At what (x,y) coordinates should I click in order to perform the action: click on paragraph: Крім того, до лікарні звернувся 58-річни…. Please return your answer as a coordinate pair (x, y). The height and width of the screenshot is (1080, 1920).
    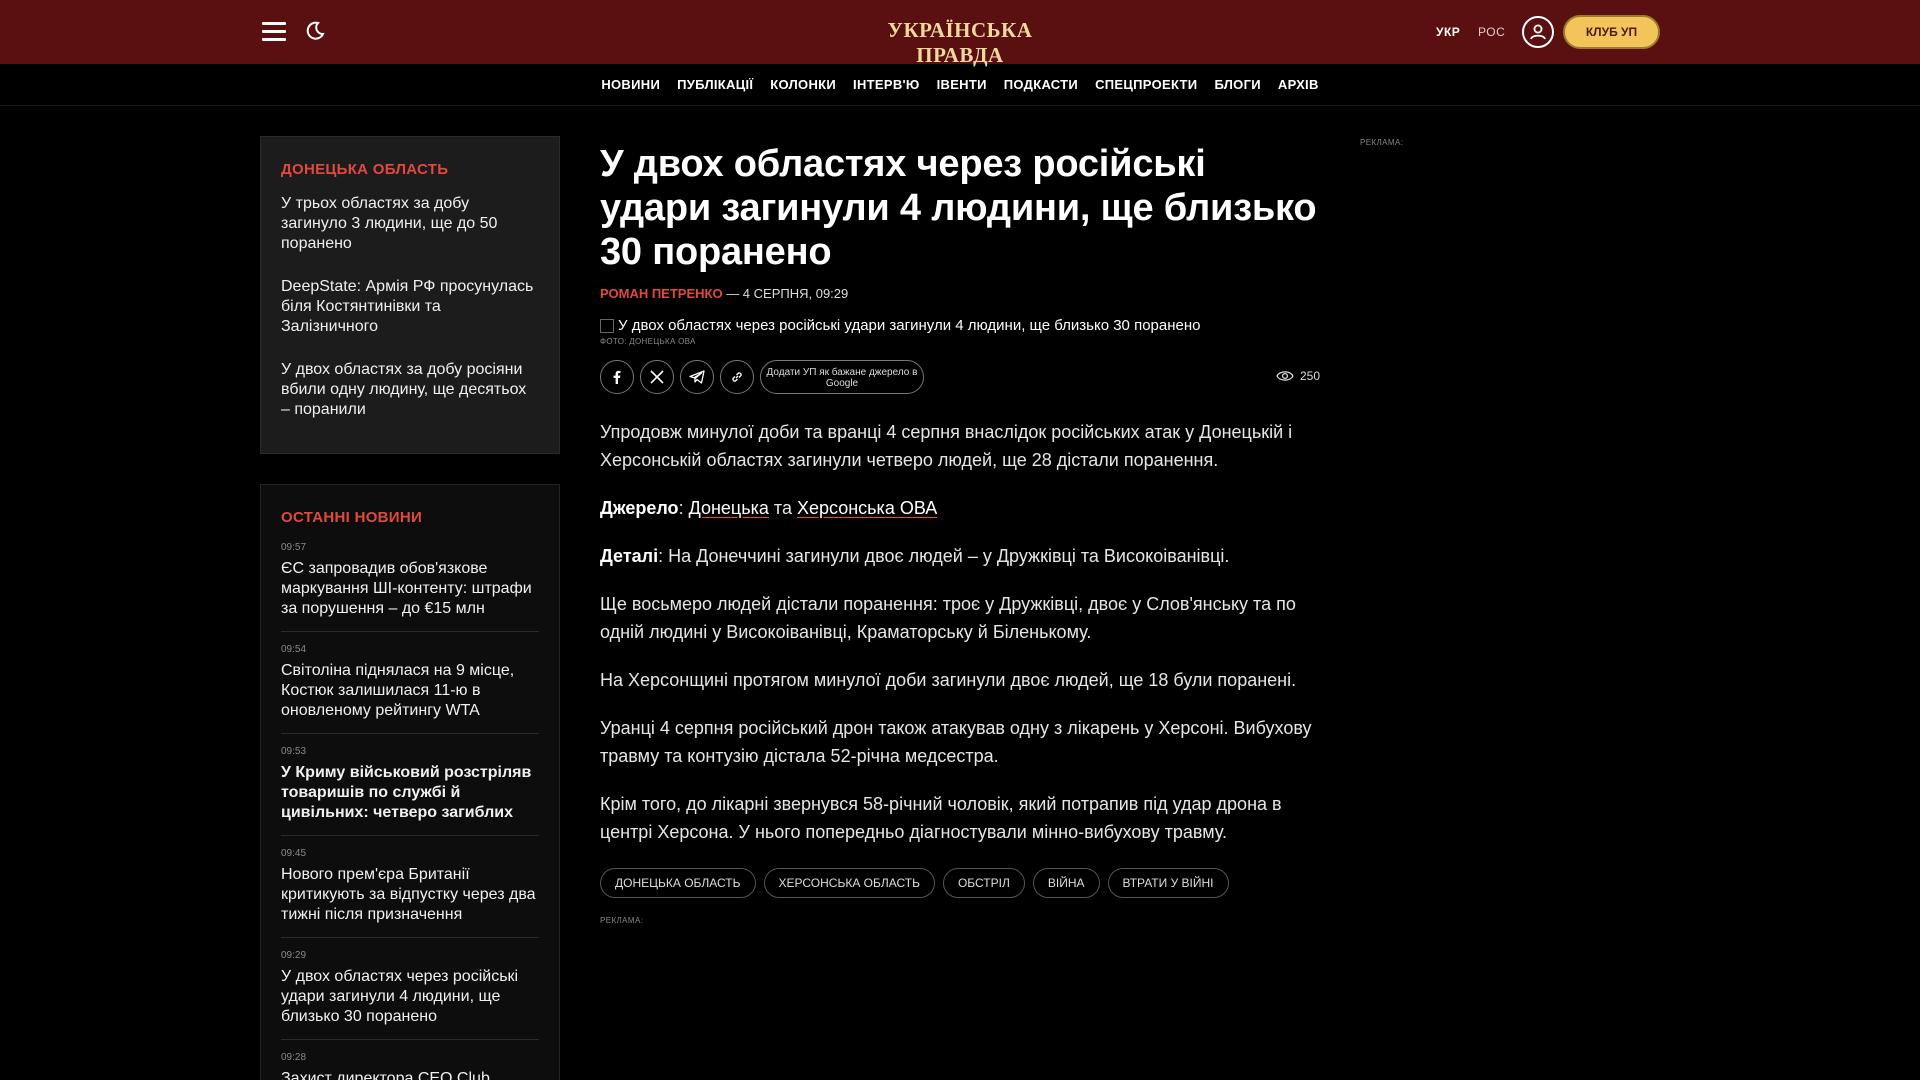
    Looking at the image, I should click on (941, 818).